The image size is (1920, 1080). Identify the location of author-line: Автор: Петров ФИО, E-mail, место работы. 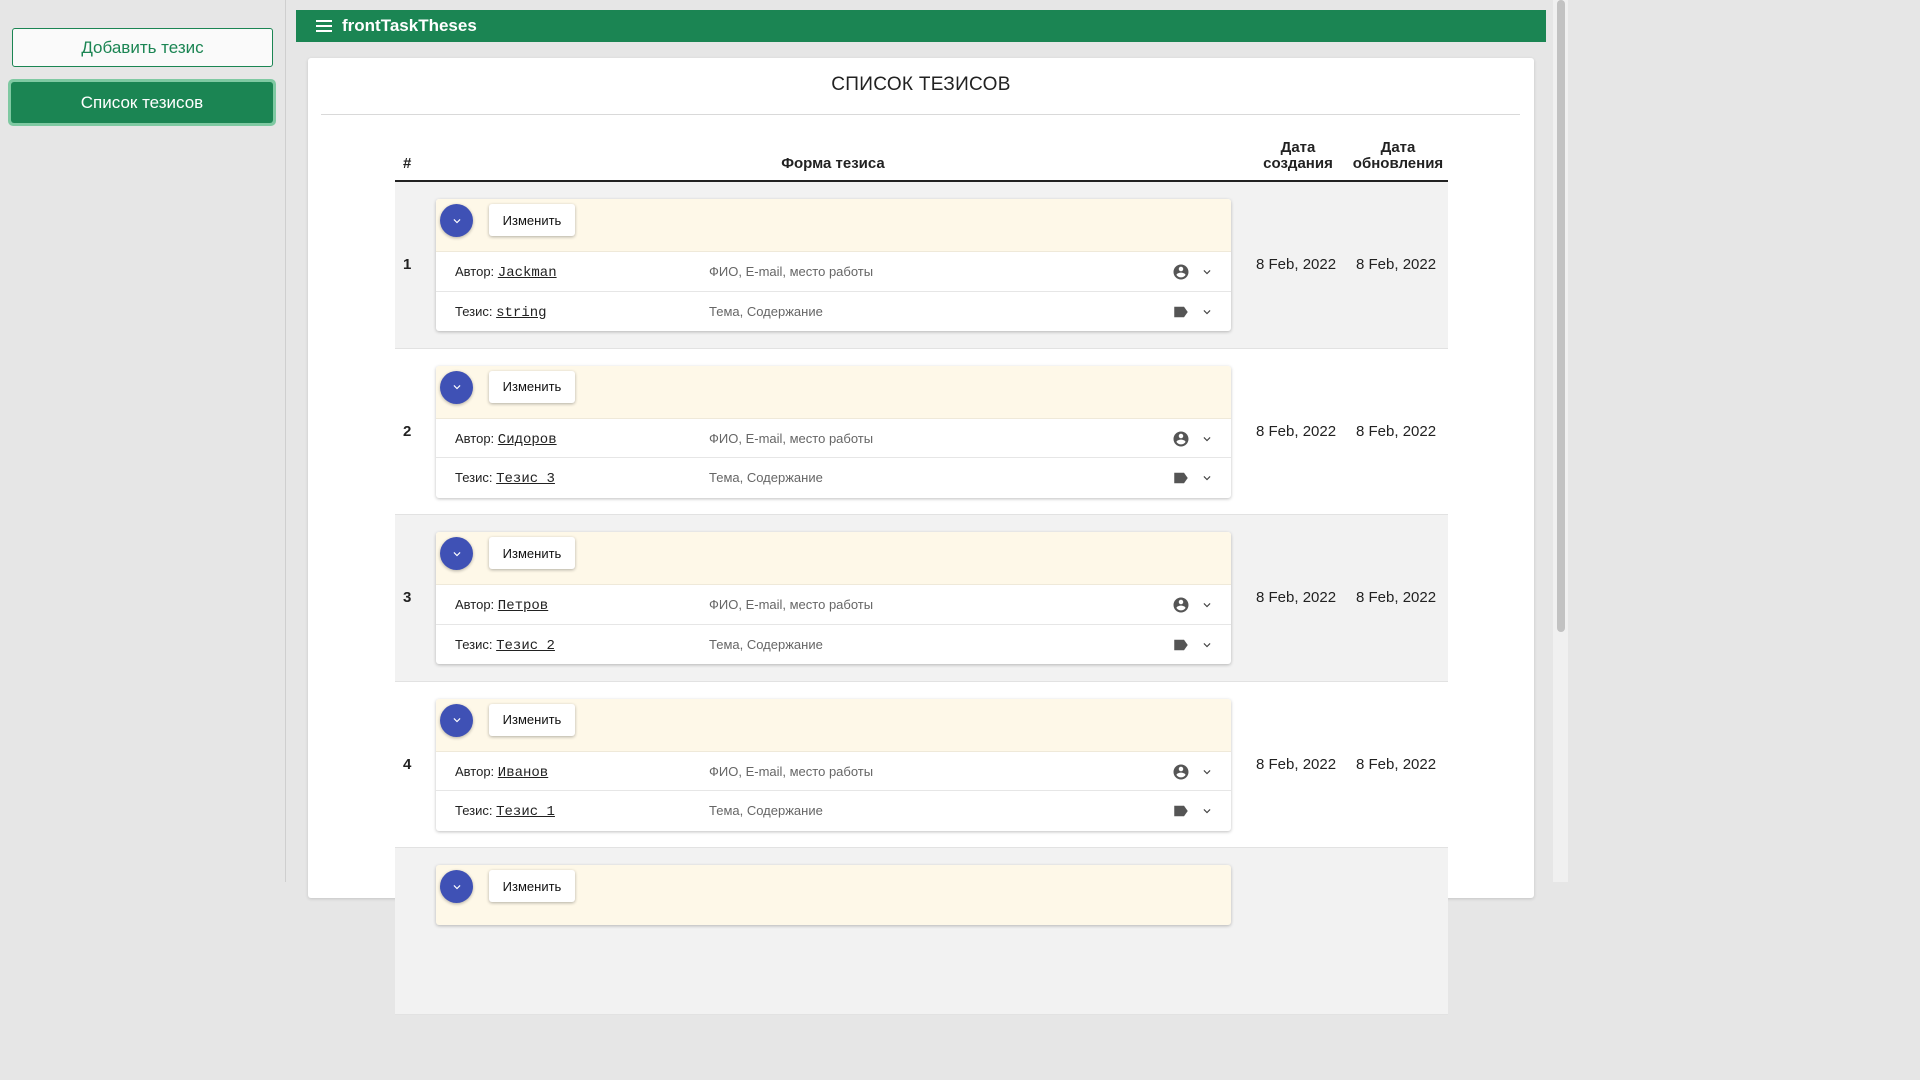
(833, 605).